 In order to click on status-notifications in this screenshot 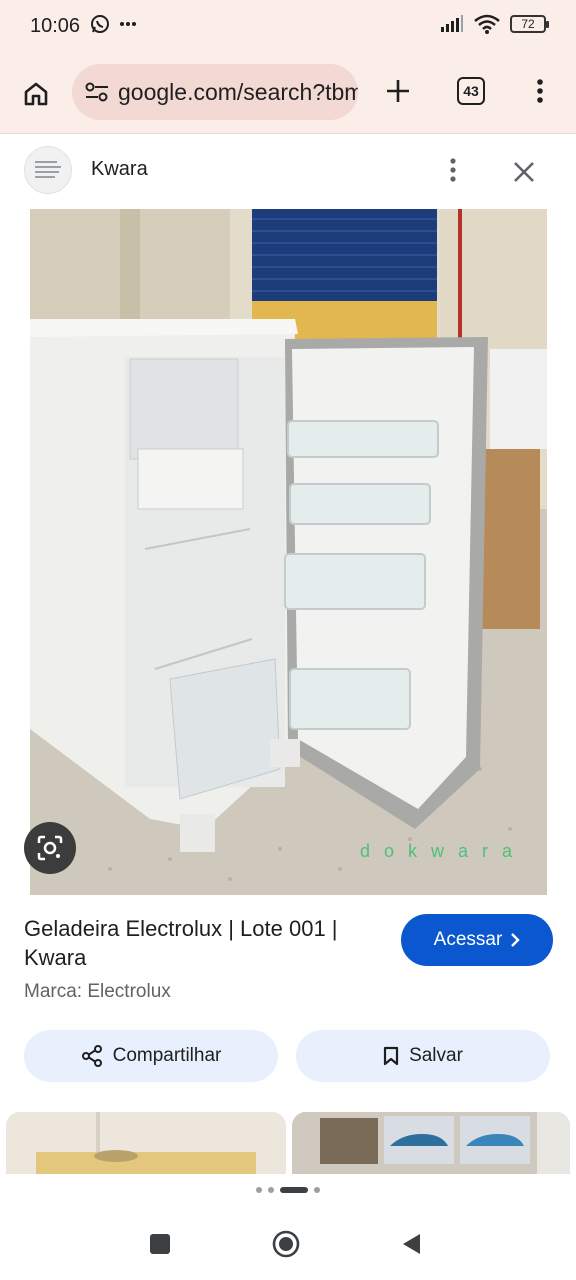, I will do `click(114, 24)`.